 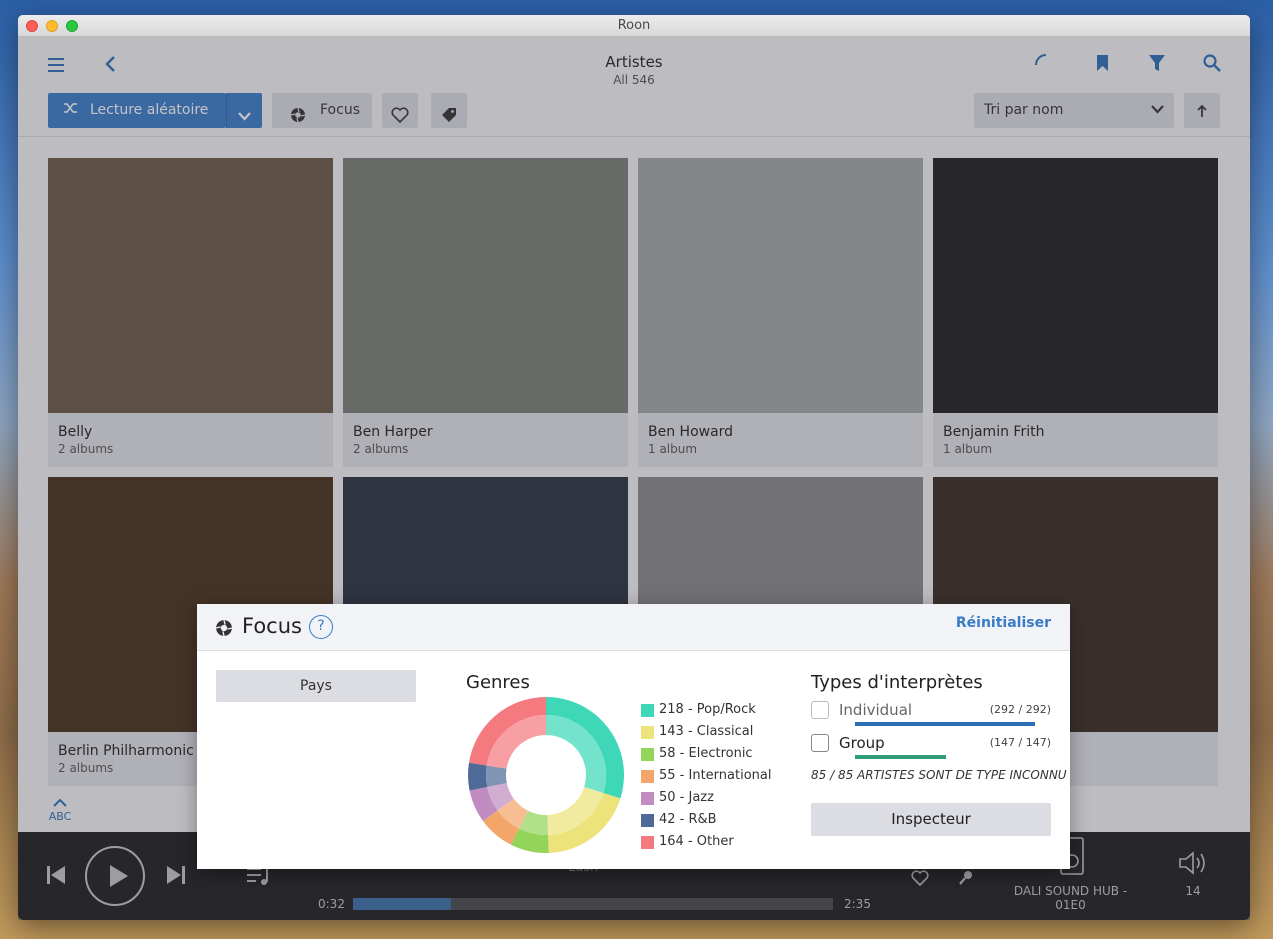 I want to click on aperture-icon, so click(x=224, y=630).